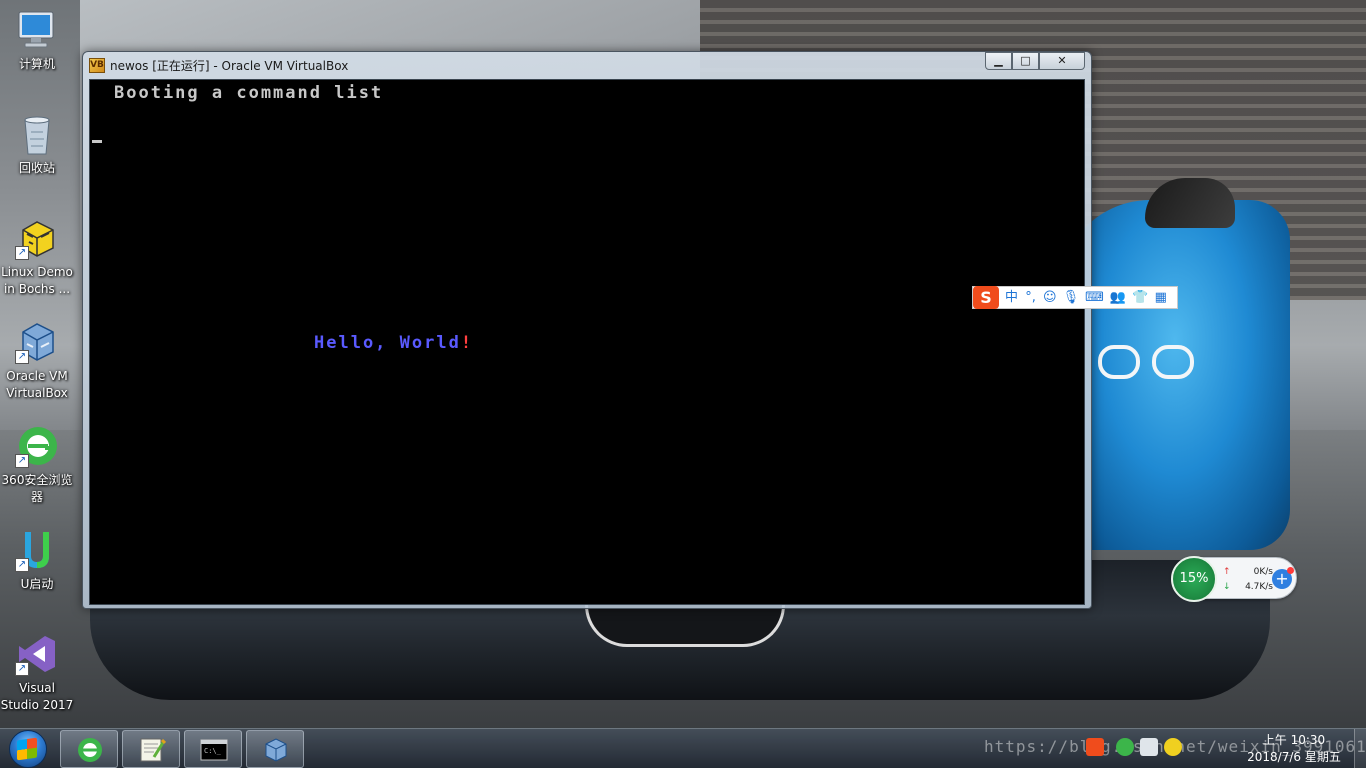 This screenshot has height=768, width=1366. Describe the element at coordinates (387, 343) in the screenshot. I see `hello-message: Hello, World` at that location.